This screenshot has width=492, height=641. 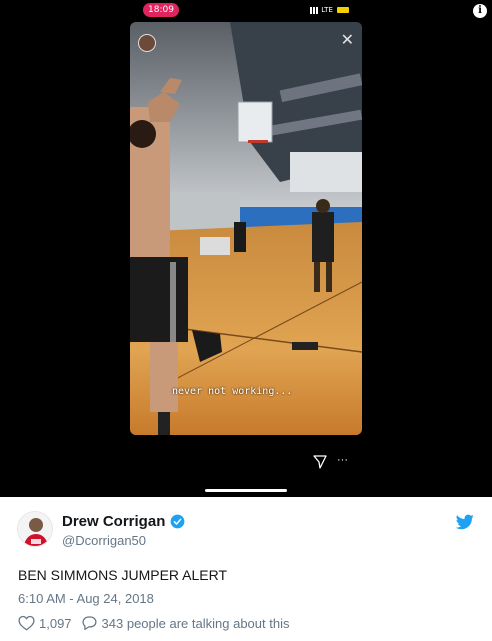 What do you see at coordinates (246, 490) in the screenshot?
I see `home-indicator` at bounding box center [246, 490].